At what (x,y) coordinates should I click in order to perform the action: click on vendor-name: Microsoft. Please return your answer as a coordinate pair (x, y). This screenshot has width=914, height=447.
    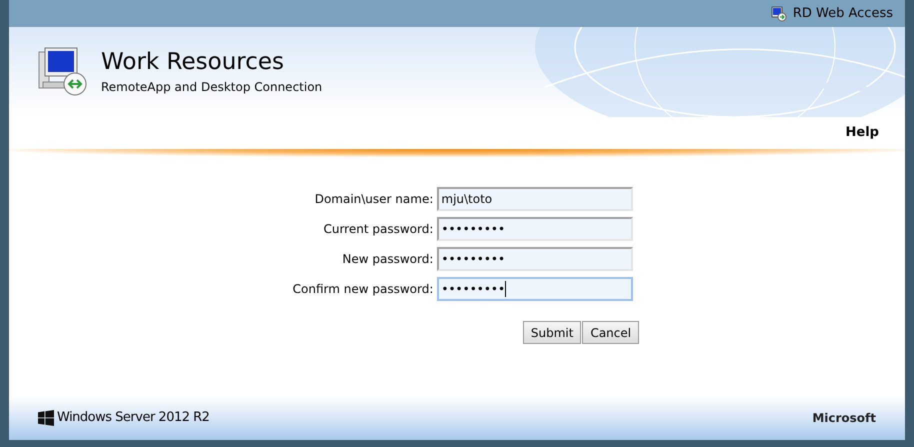
    Looking at the image, I should click on (844, 418).